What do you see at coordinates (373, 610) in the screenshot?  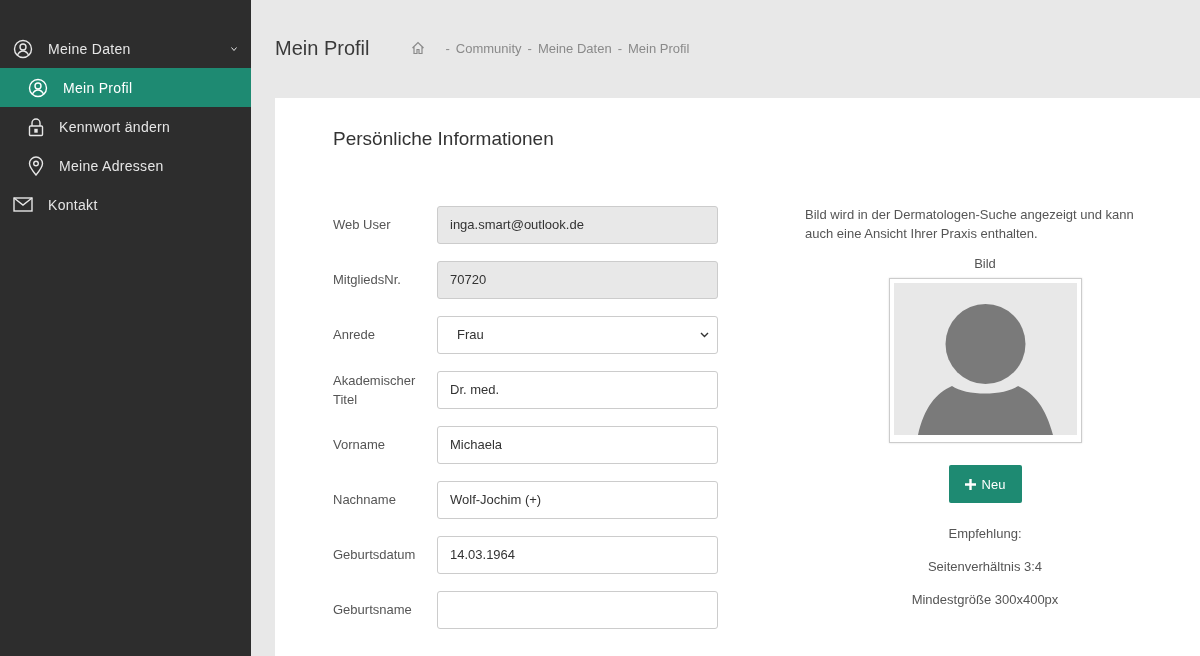 I see `field-label: Geburtsname` at bounding box center [373, 610].